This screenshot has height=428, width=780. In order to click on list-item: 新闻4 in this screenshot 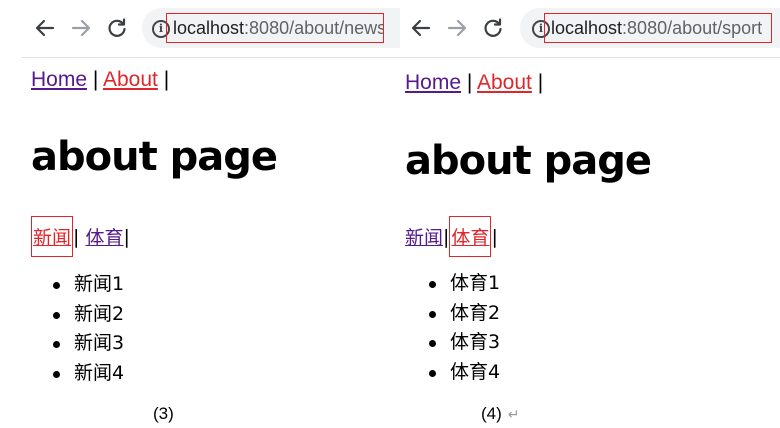, I will do `click(87, 374)`.